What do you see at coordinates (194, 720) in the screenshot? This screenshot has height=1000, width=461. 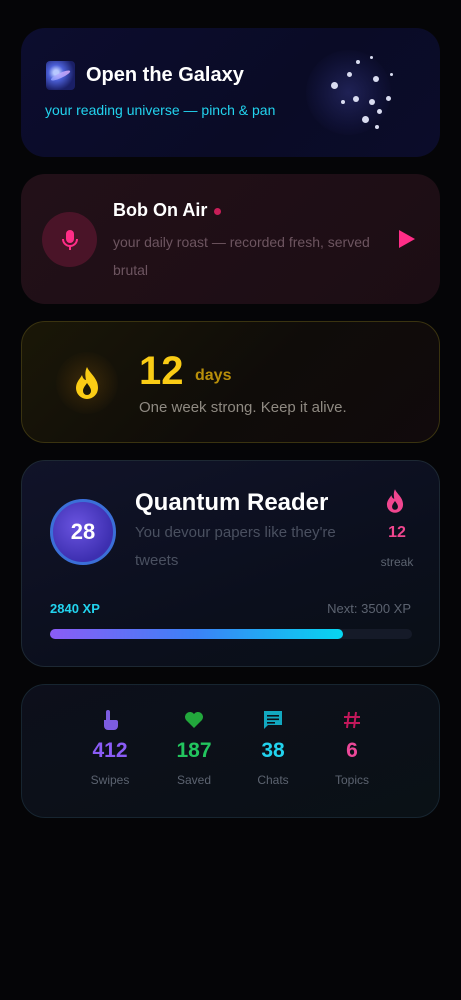 I see `heart-icon` at bounding box center [194, 720].